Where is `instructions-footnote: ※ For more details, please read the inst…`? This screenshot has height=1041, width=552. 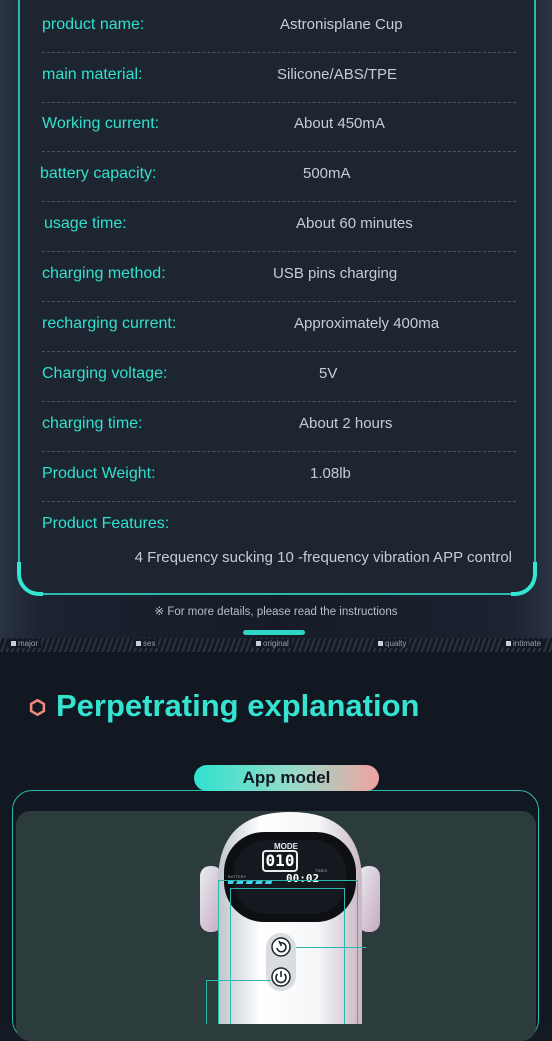
instructions-footnote: ※ For more details, please read the inst… is located at coordinates (276, 612).